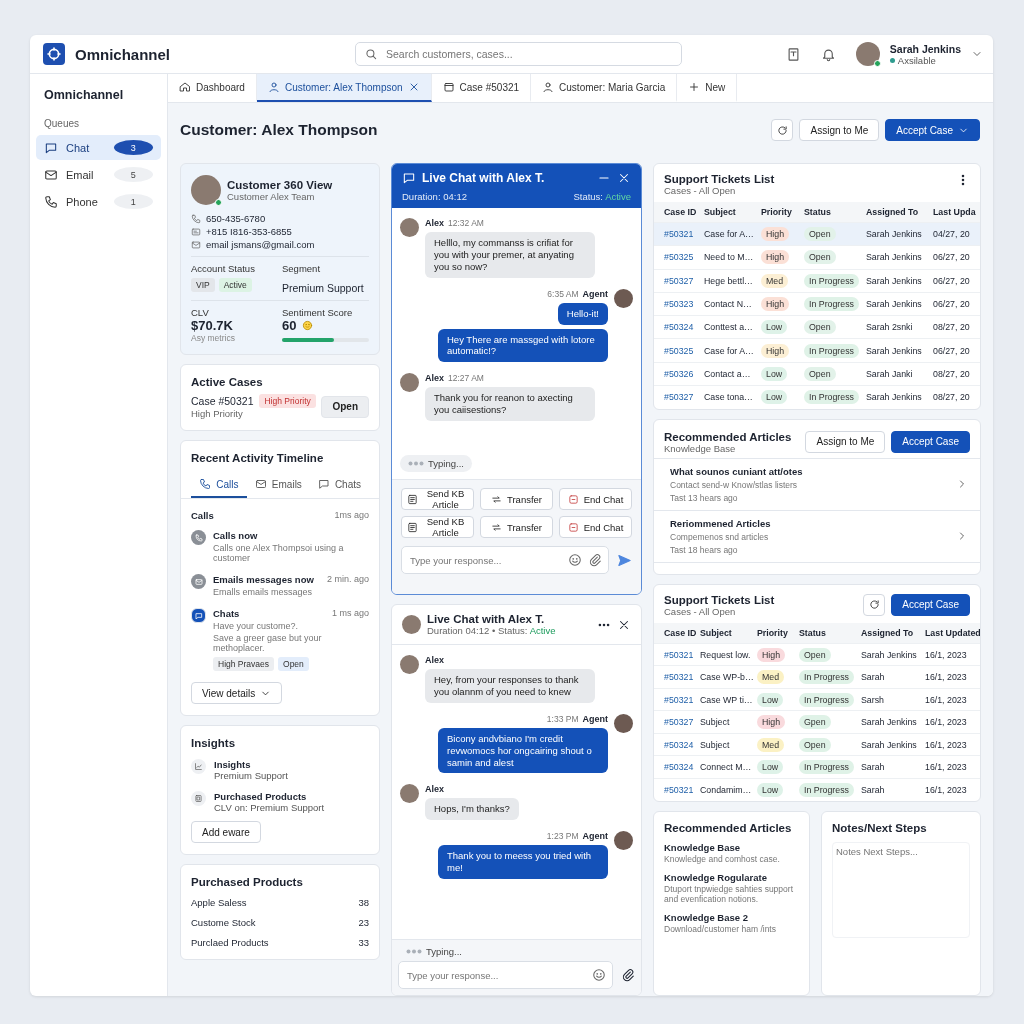 The width and height of the screenshot is (1024, 1024). I want to click on queue-item: Chat 3, so click(98, 147).